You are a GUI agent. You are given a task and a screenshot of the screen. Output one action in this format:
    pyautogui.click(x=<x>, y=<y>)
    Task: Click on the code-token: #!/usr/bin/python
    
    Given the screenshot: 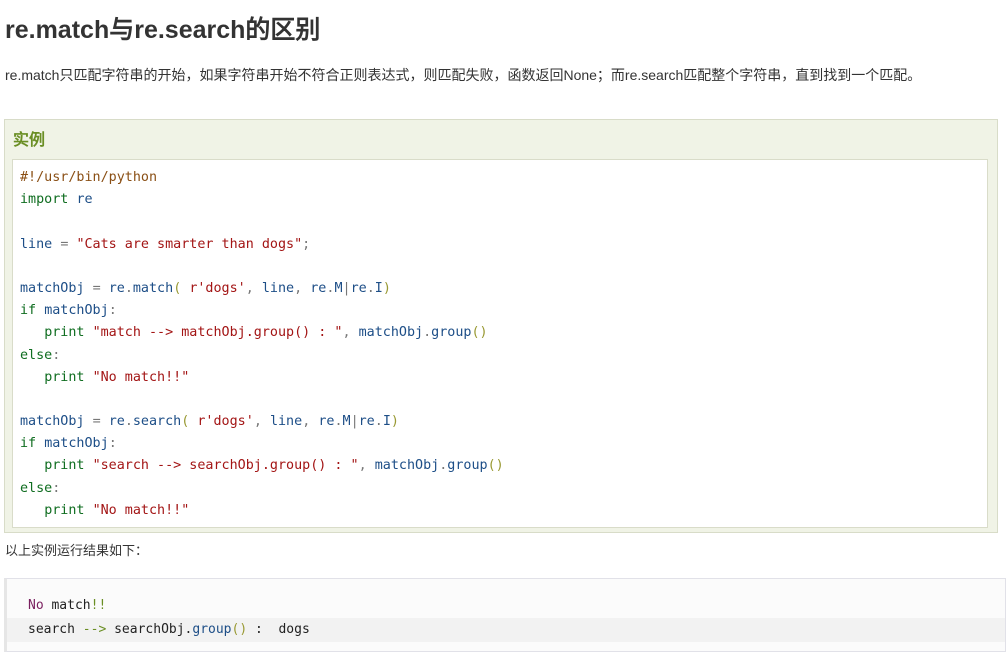 What is the action you would take?
    pyautogui.click(x=89, y=177)
    